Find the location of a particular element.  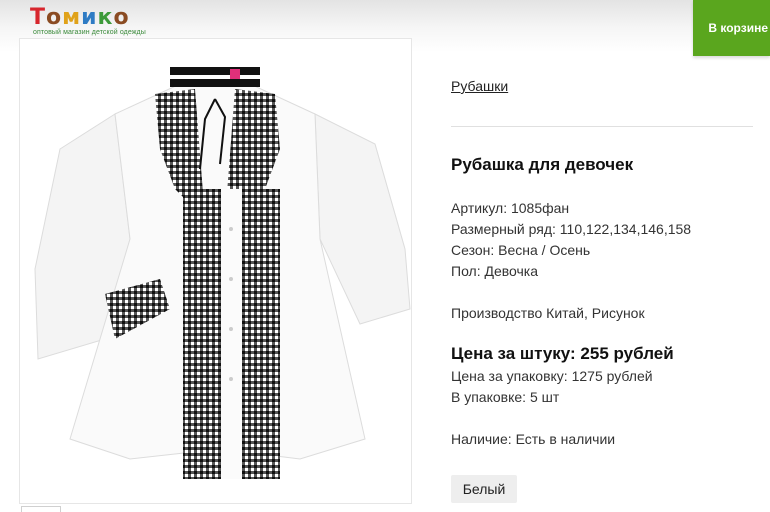

logo-letter: Т is located at coordinates (38, 17).